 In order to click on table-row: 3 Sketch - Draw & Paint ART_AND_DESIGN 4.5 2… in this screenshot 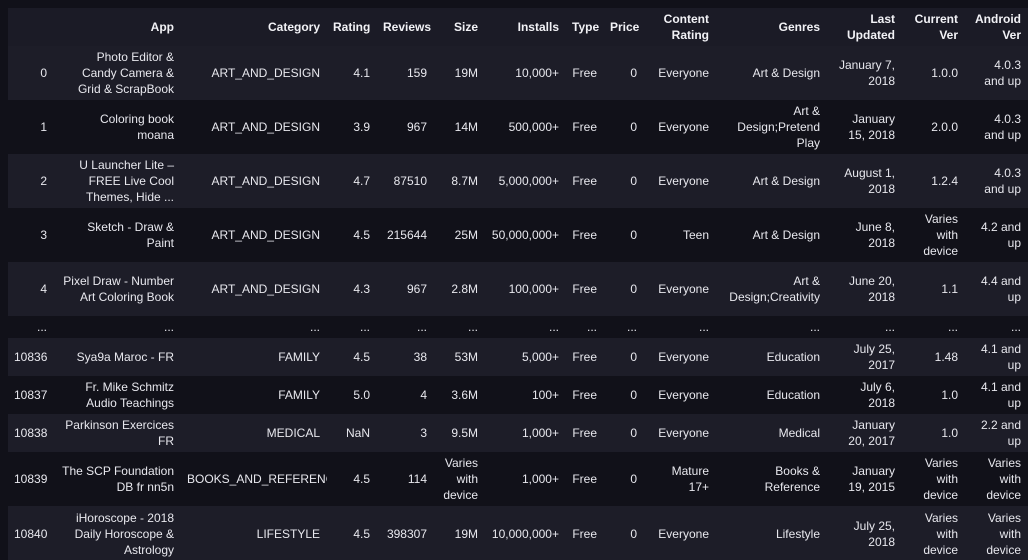, I will do `click(518, 235)`.